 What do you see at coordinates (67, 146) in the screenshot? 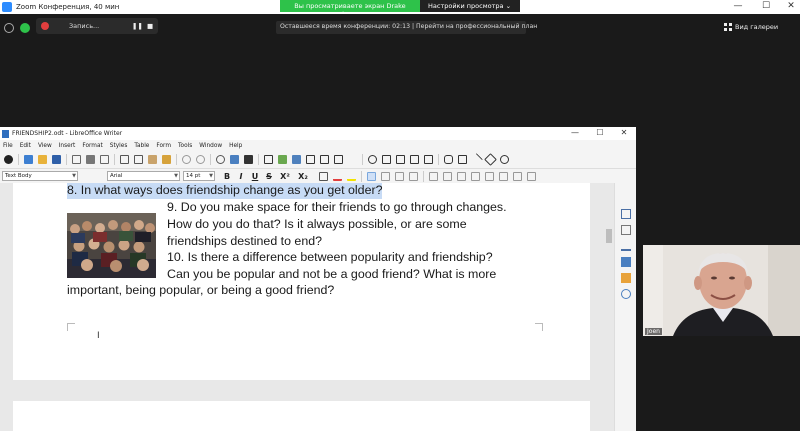
I see `menu-insert: Insert` at bounding box center [67, 146].